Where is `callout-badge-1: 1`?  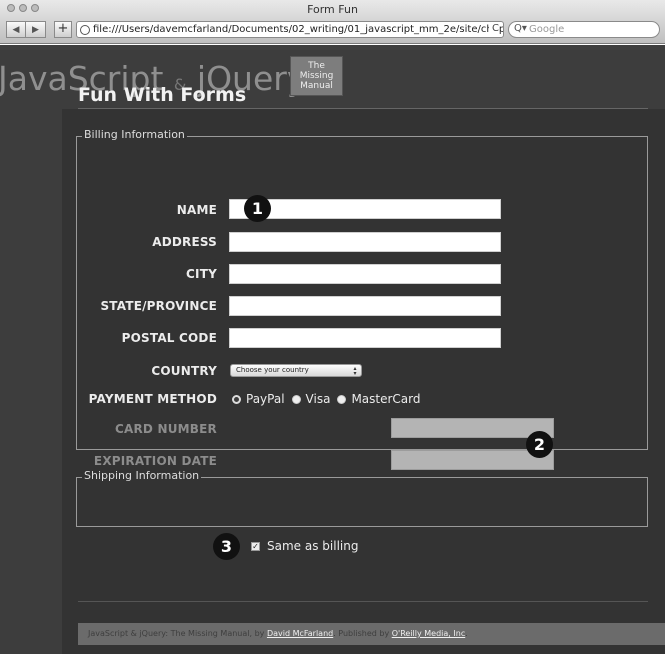
callout-badge-1: 1 is located at coordinates (257, 208).